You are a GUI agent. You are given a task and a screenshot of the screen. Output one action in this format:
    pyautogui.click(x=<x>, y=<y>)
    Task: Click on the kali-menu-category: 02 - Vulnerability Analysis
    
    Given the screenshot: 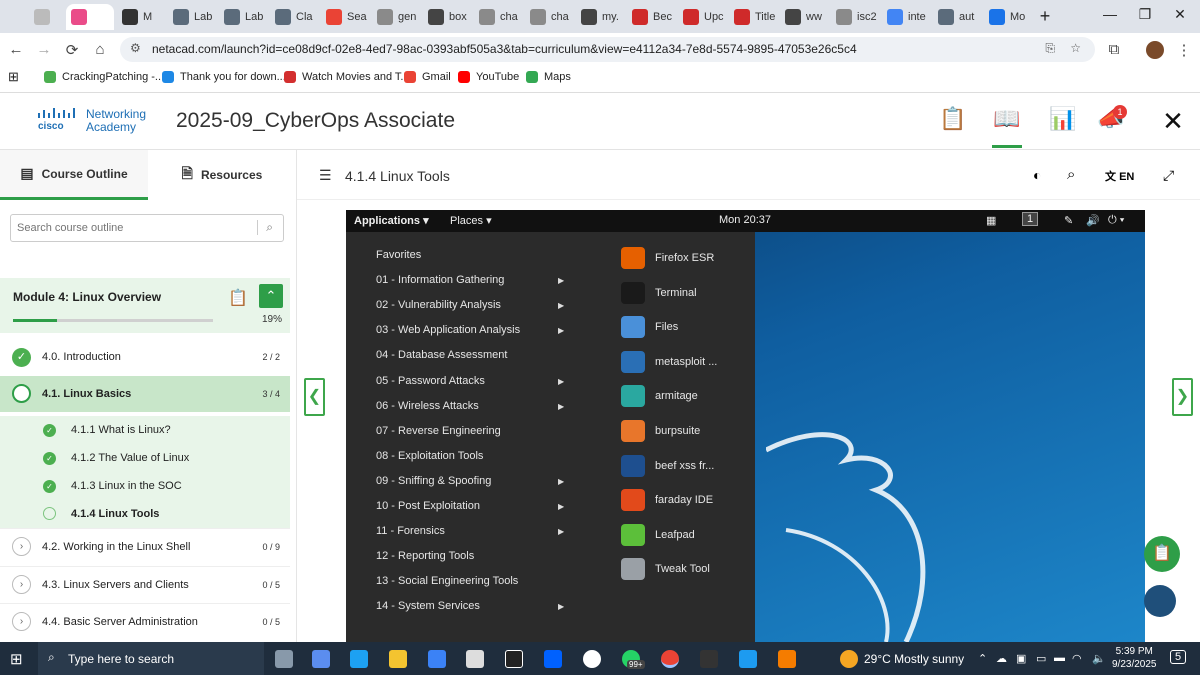 What is the action you would take?
    pyautogui.click(x=438, y=305)
    